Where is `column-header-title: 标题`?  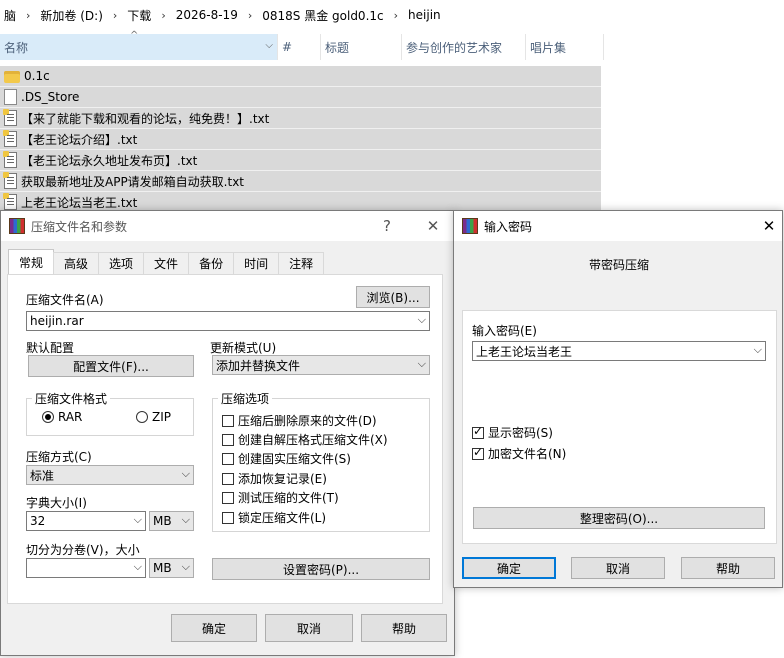 column-header-title: 标题 is located at coordinates (361, 47).